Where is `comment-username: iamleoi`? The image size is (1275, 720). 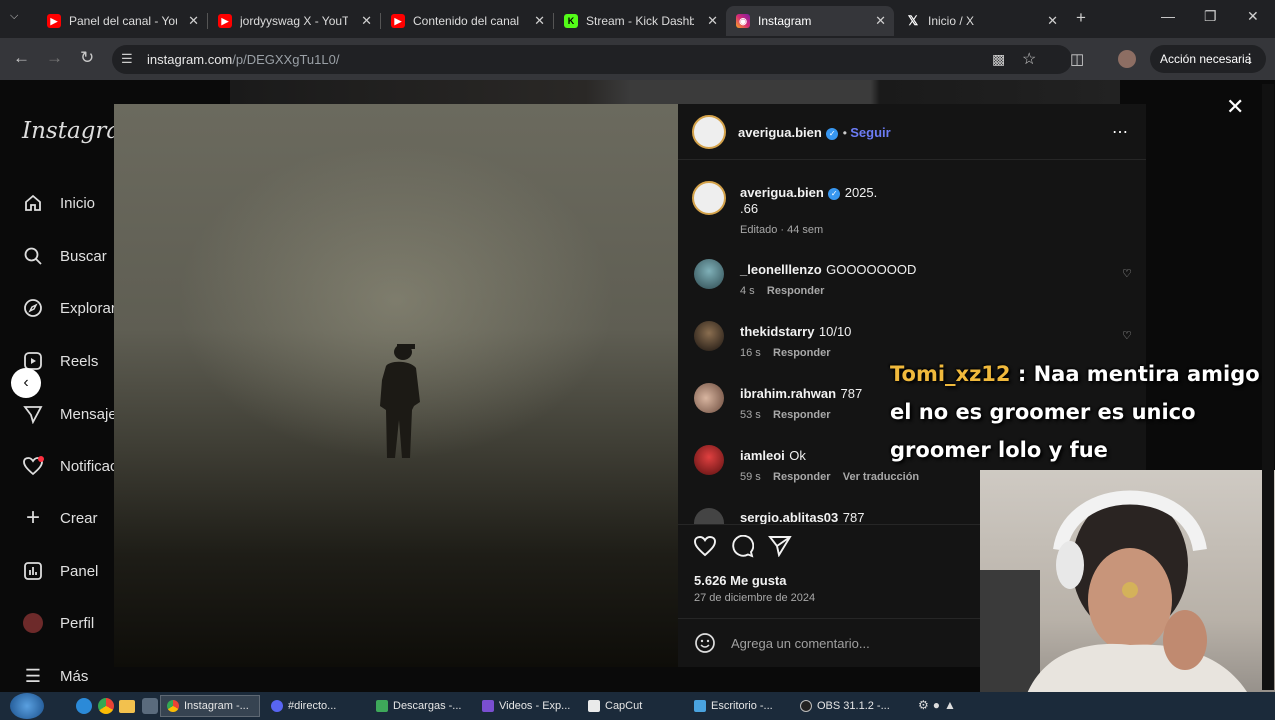 comment-username: iamleoi is located at coordinates (762, 455).